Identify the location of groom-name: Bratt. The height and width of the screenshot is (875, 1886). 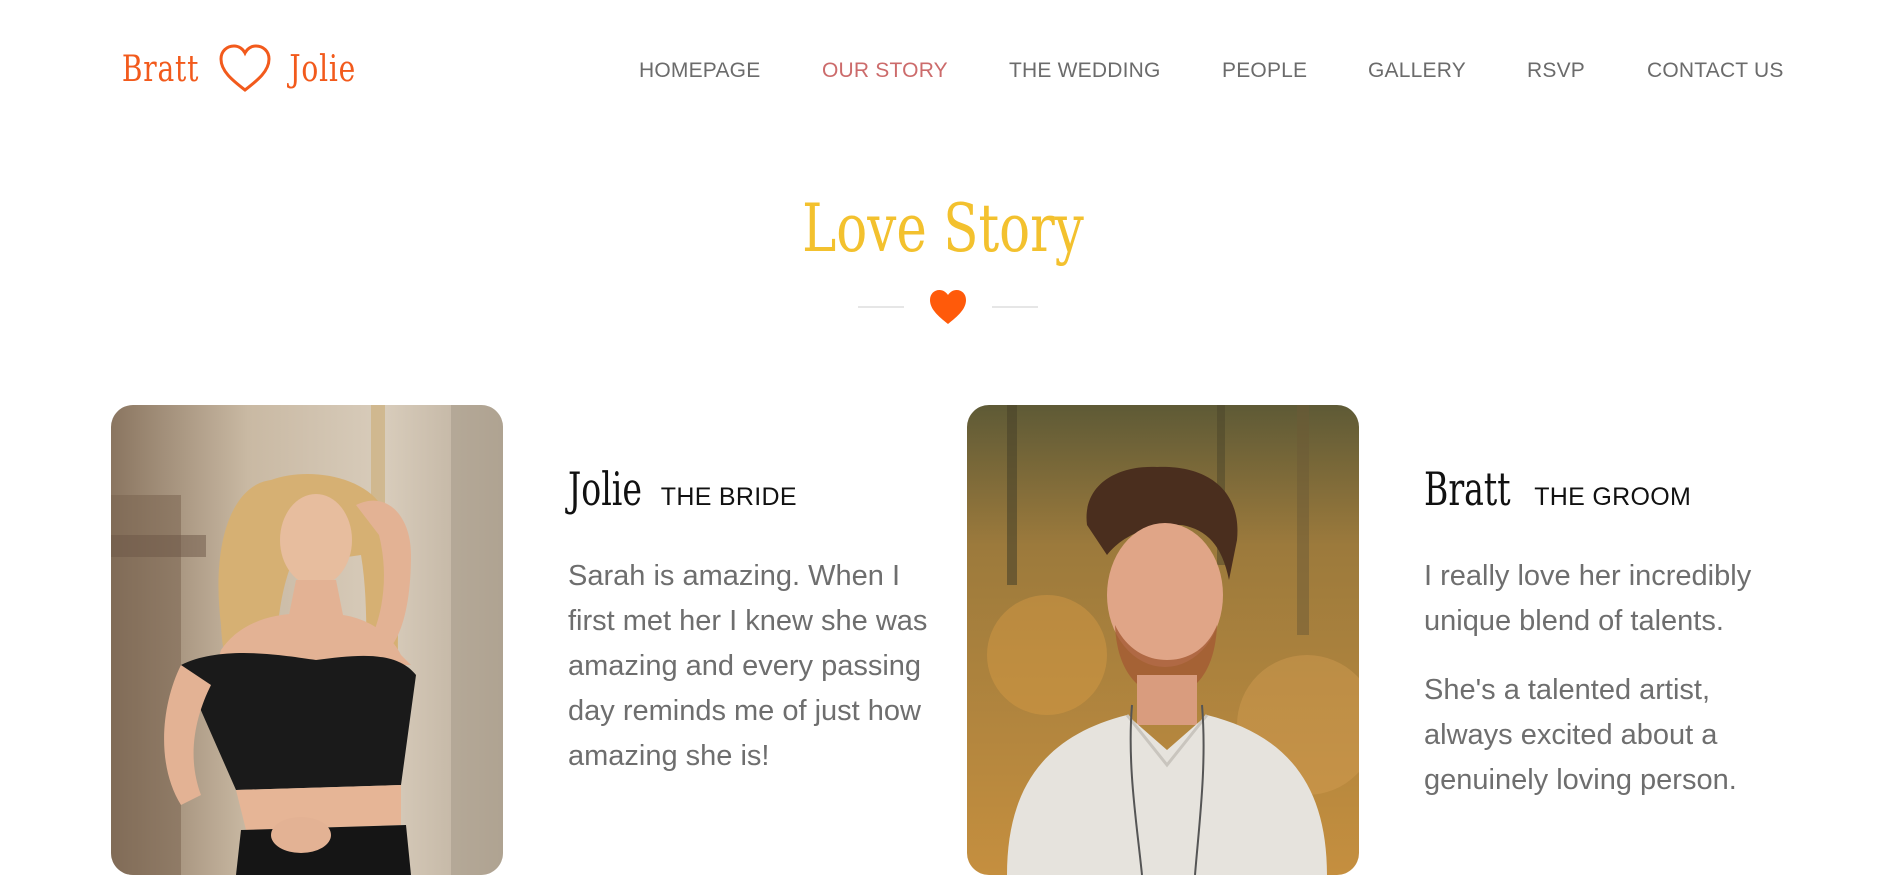
(1467, 489).